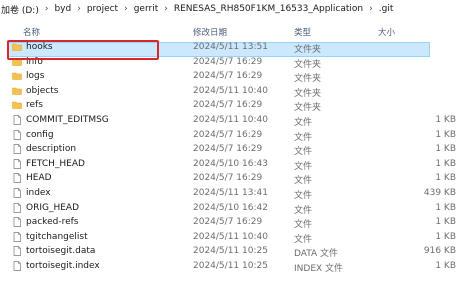 The height and width of the screenshot is (285, 464). What do you see at coordinates (34, 105) in the screenshot?
I see `file-name: refs` at bounding box center [34, 105].